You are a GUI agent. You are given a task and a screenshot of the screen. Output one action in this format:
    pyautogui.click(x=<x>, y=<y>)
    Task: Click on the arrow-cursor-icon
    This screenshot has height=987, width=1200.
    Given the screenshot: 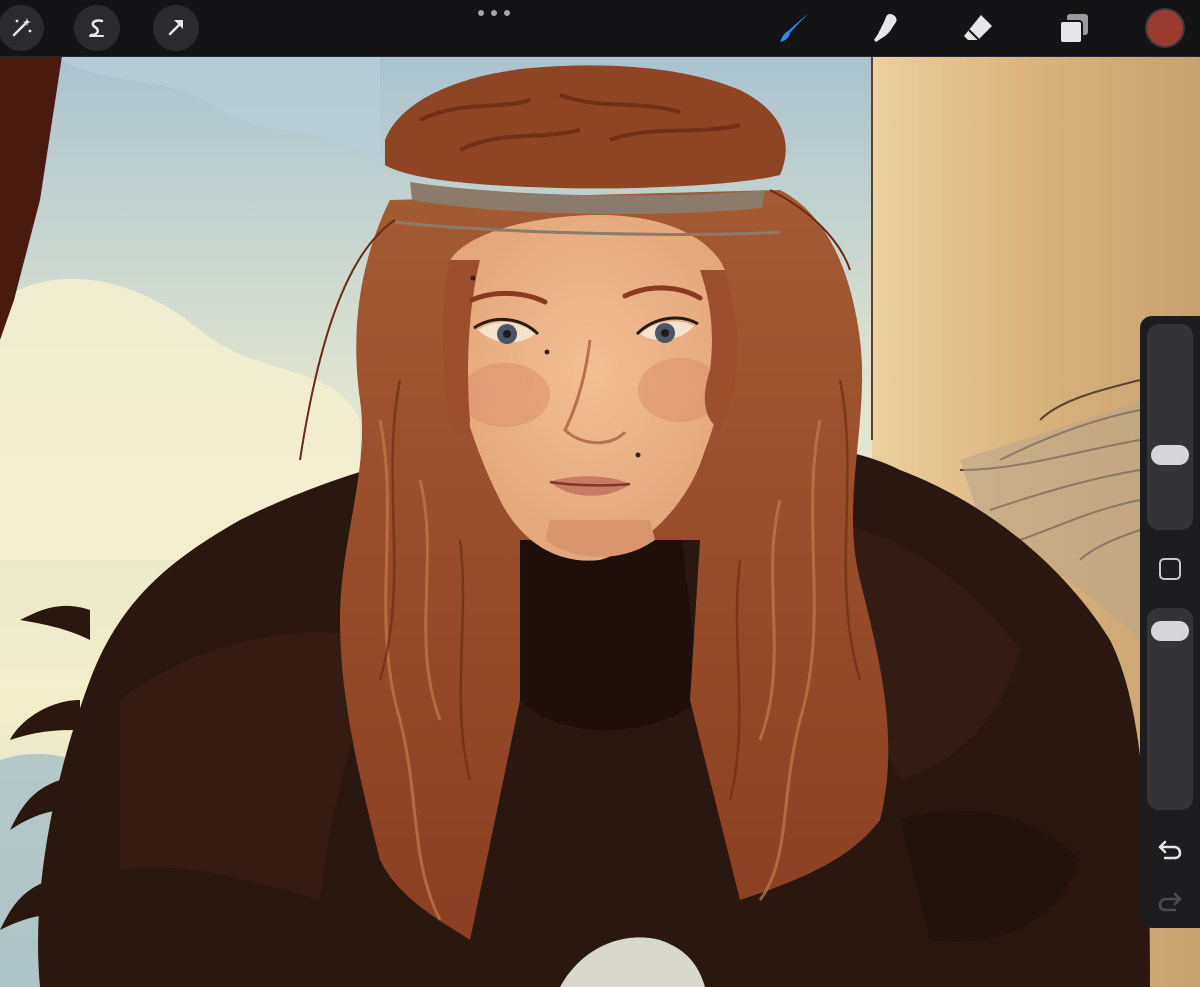 What is the action you would take?
    pyautogui.click(x=175, y=28)
    